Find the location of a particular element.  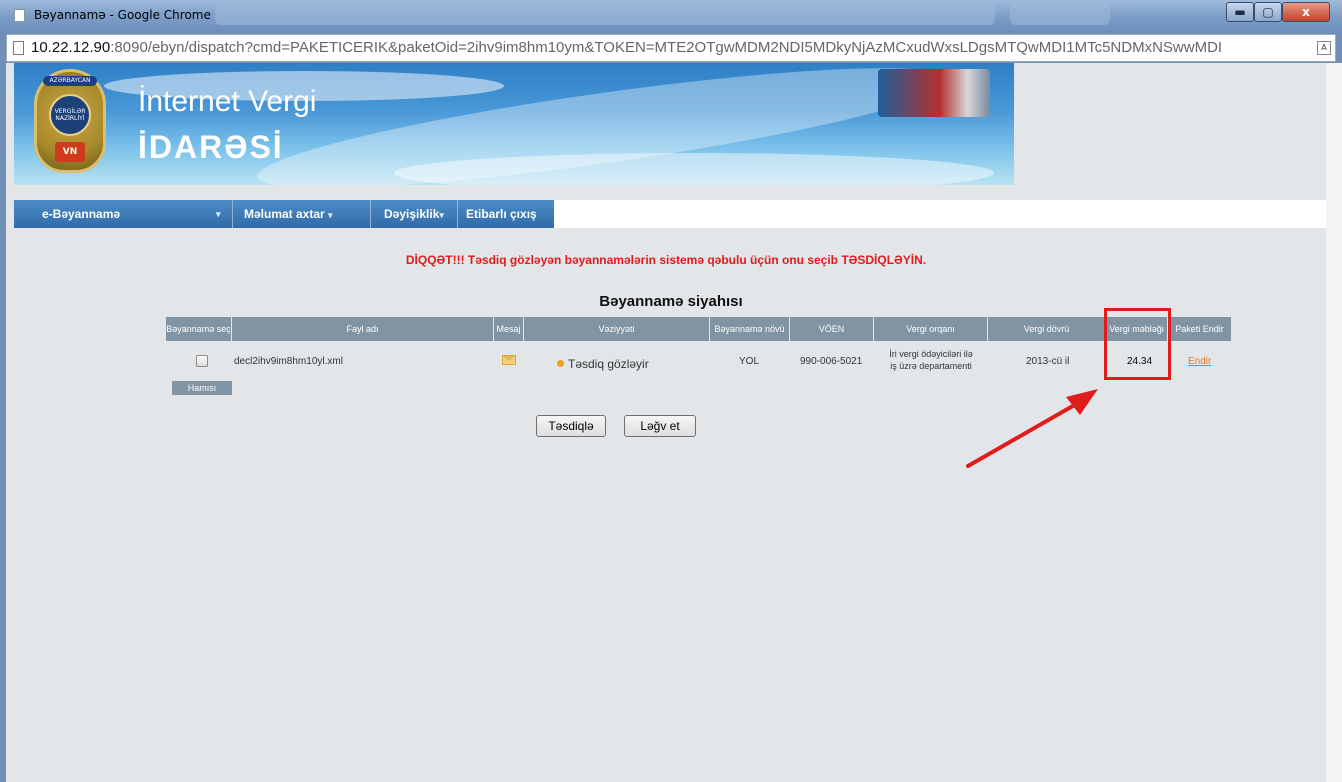

url-host: 10.22.12.90 is located at coordinates (71, 47).